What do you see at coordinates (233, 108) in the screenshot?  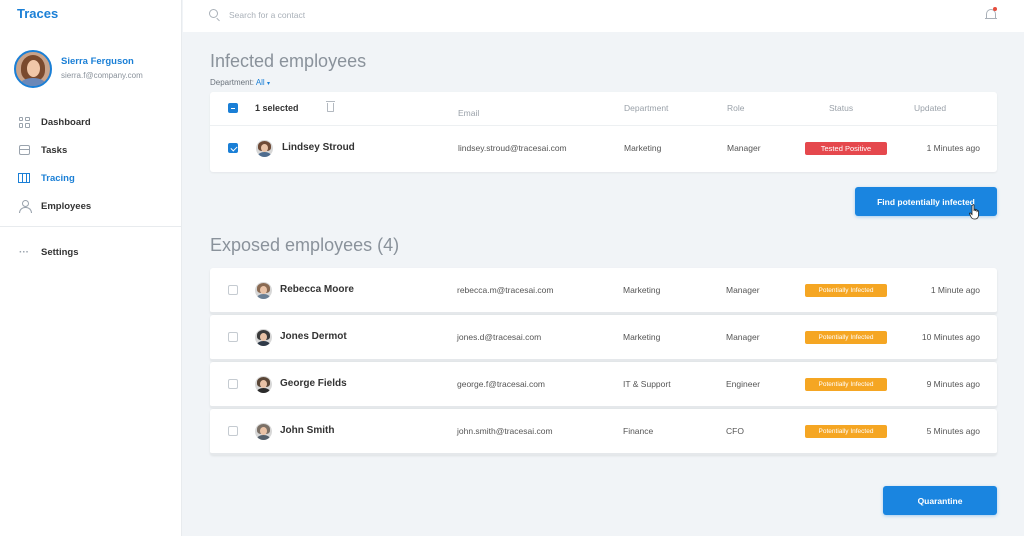 I see `select-all-checkbox` at bounding box center [233, 108].